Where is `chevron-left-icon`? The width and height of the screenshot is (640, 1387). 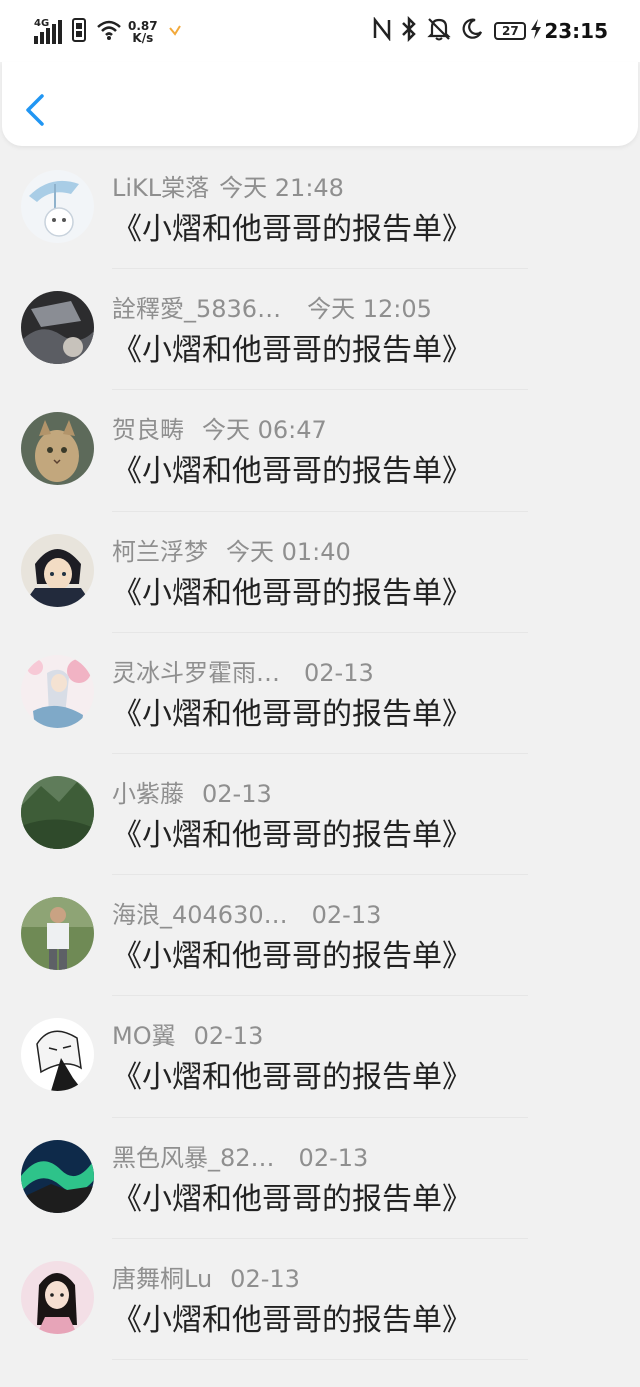 chevron-left-icon is located at coordinates (35, 110).